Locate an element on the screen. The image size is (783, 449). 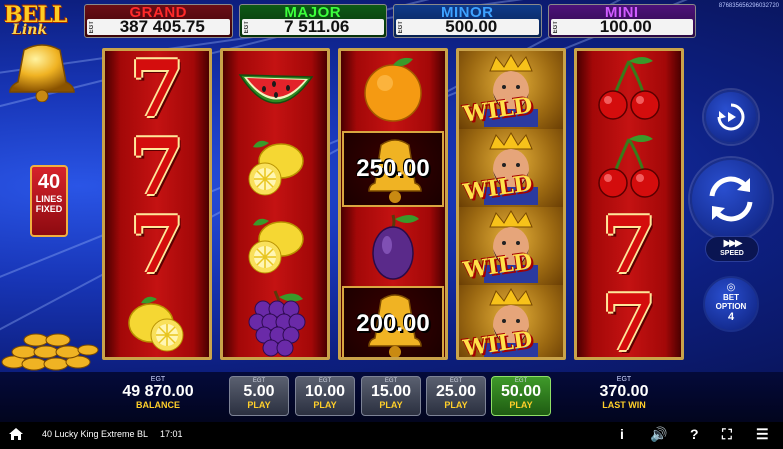
bet-option-label2: OPTION is located at coordinates (731, 306).